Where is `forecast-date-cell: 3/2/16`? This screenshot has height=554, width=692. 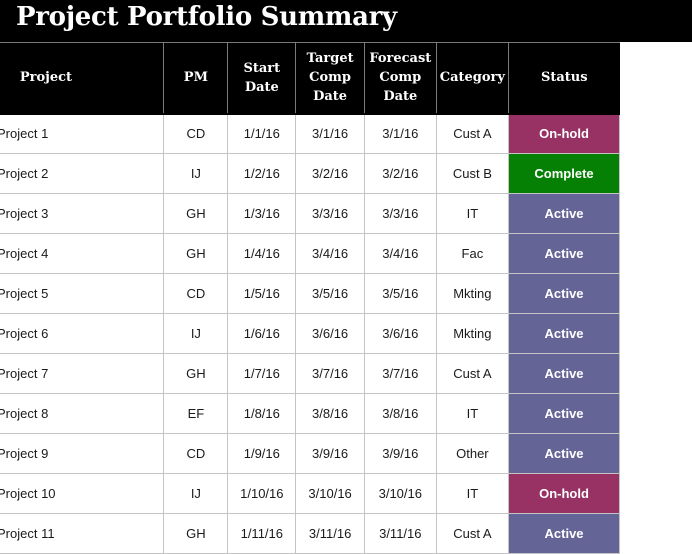
forecast-date-cell: 3/2/16 is located at coordinates (400, 173).